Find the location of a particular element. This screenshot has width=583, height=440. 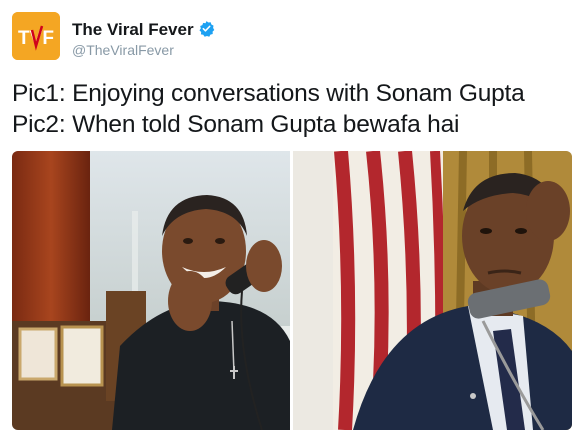

tvf-logo-icon: TVF is located at coordinates (36, 36).